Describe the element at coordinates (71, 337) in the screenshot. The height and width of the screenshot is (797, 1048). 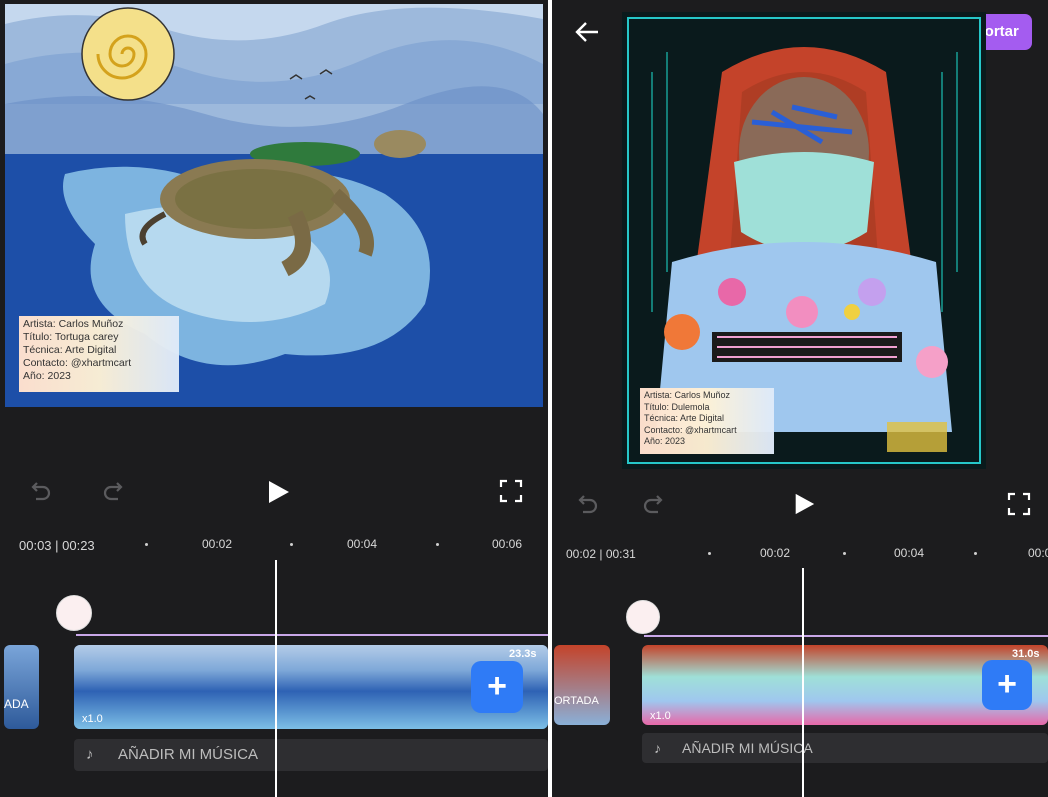
I see `caption-line: Título: Tortuga carey` at that location.